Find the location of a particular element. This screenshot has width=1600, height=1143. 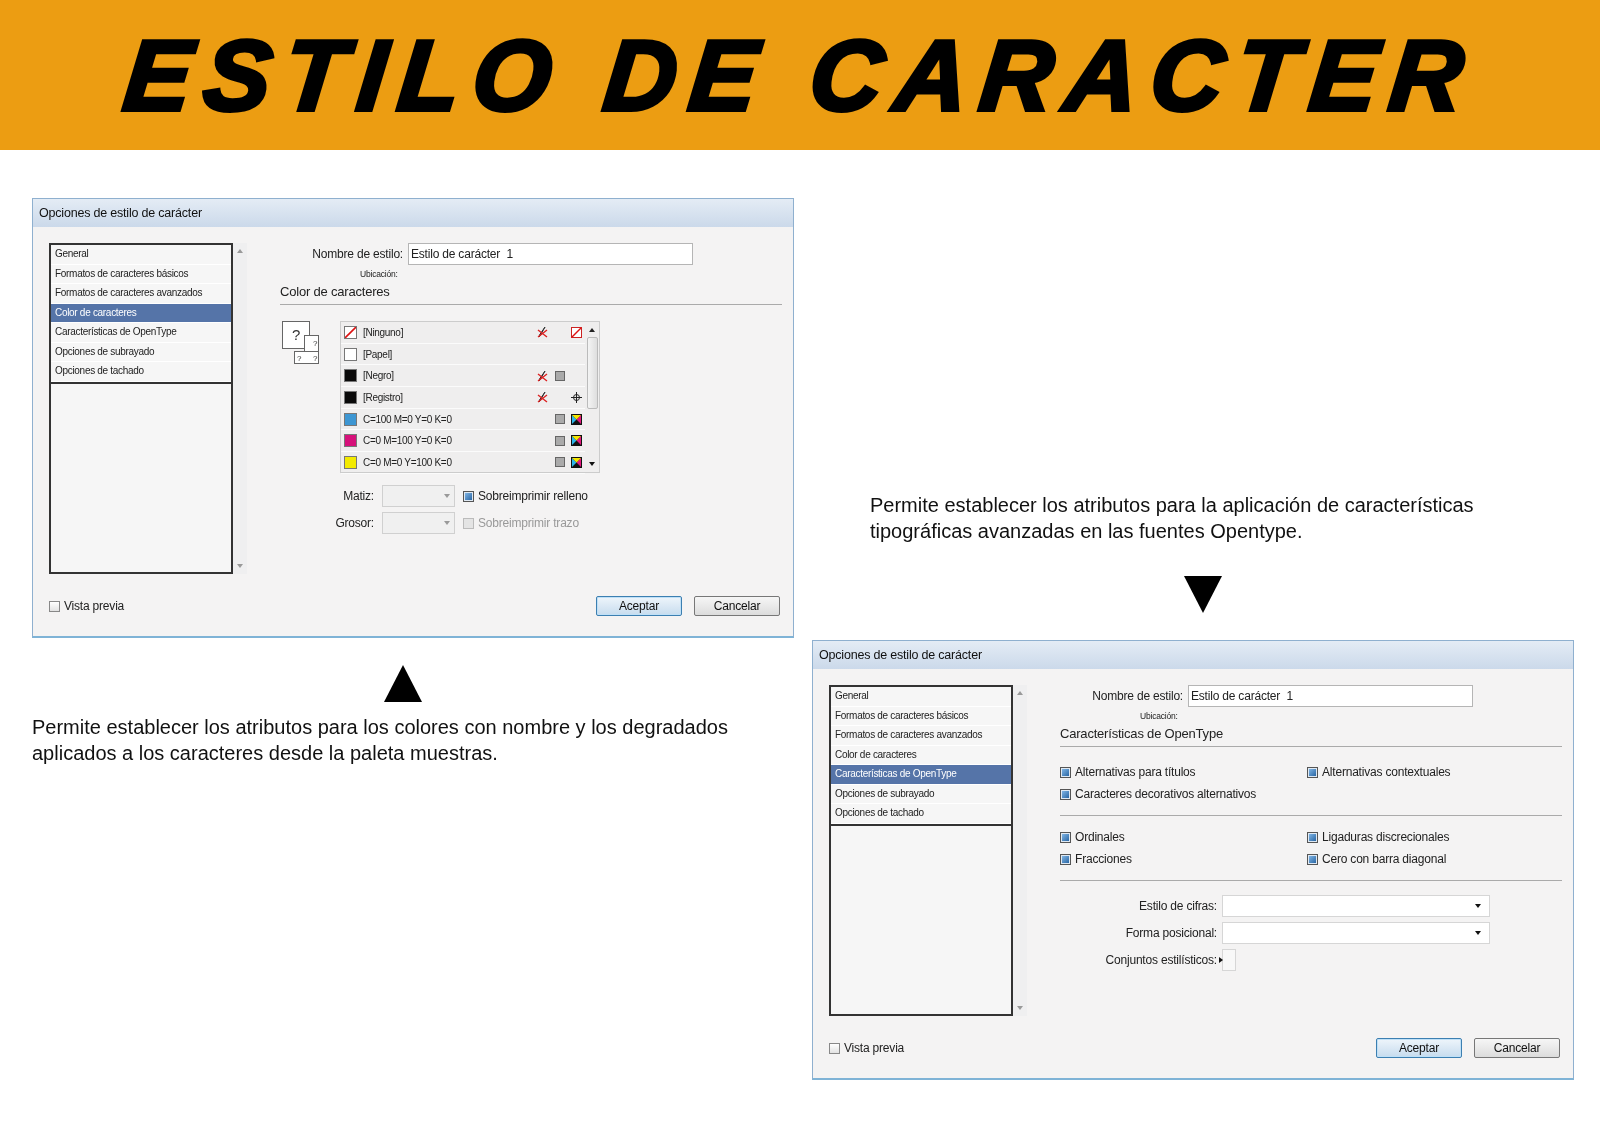

section-title: Características de OpenType is located at coordinates (1142, 733).